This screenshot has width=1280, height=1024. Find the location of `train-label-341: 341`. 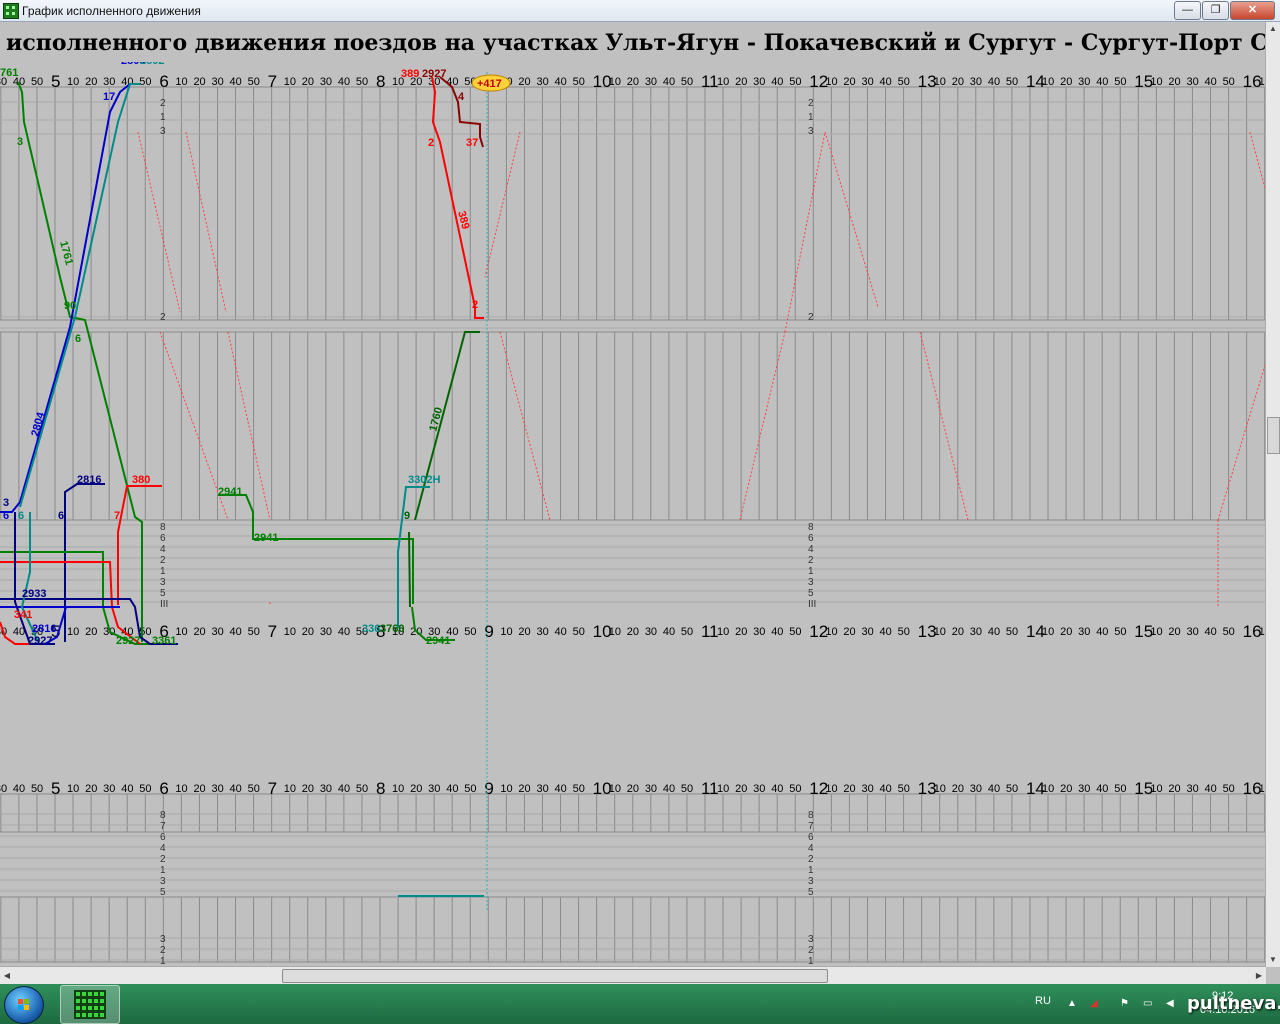

train-label-341: 341 is located at coordinates (23, 615).